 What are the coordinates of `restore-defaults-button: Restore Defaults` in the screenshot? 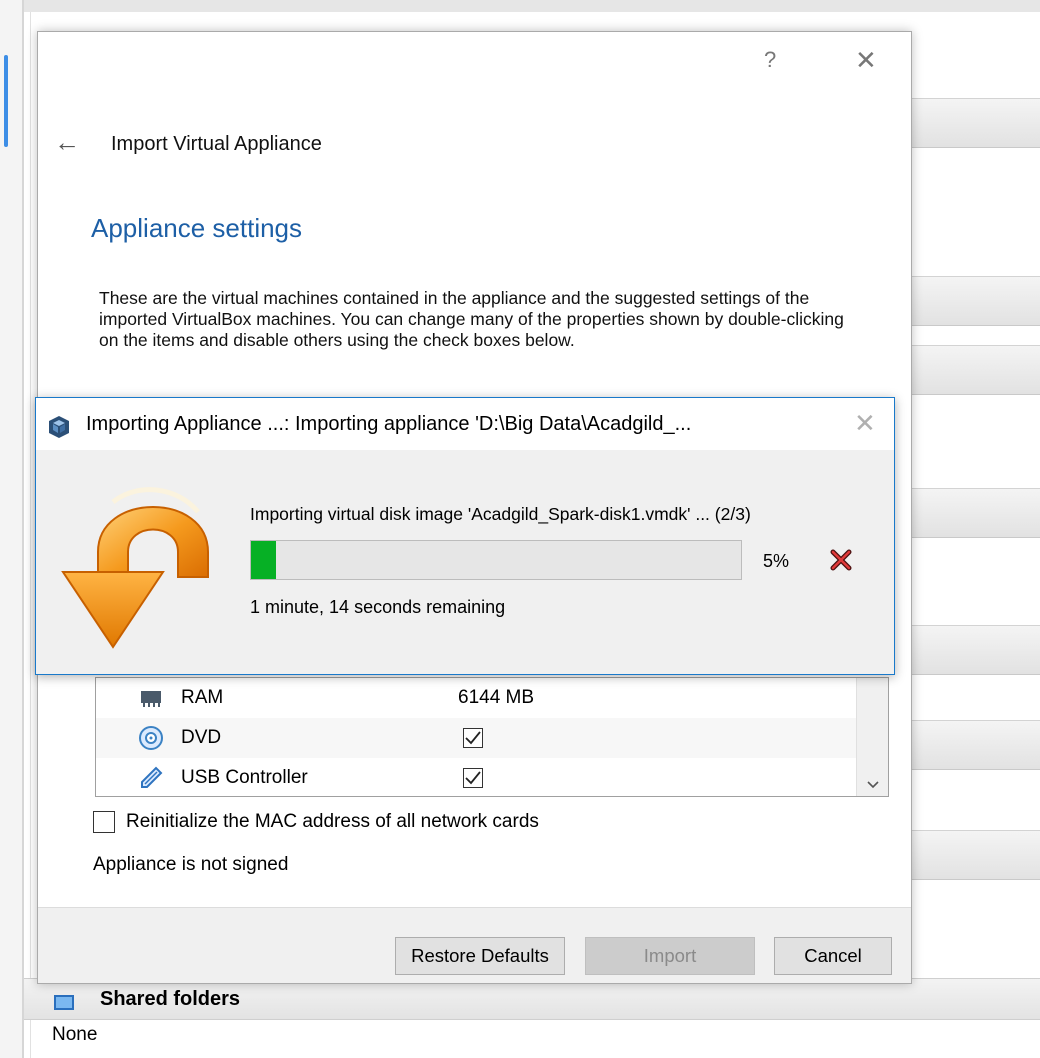 It's located at (480, 956).